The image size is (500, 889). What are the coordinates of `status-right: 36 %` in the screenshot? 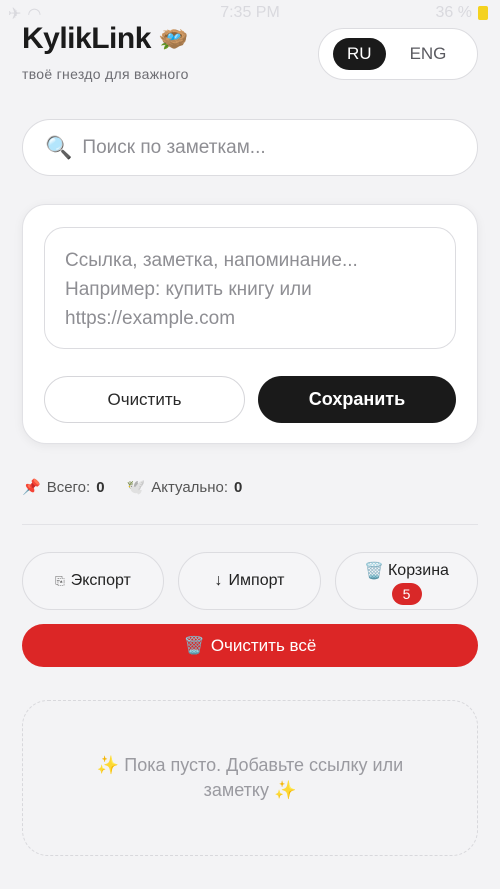 It's located at (462, 13).